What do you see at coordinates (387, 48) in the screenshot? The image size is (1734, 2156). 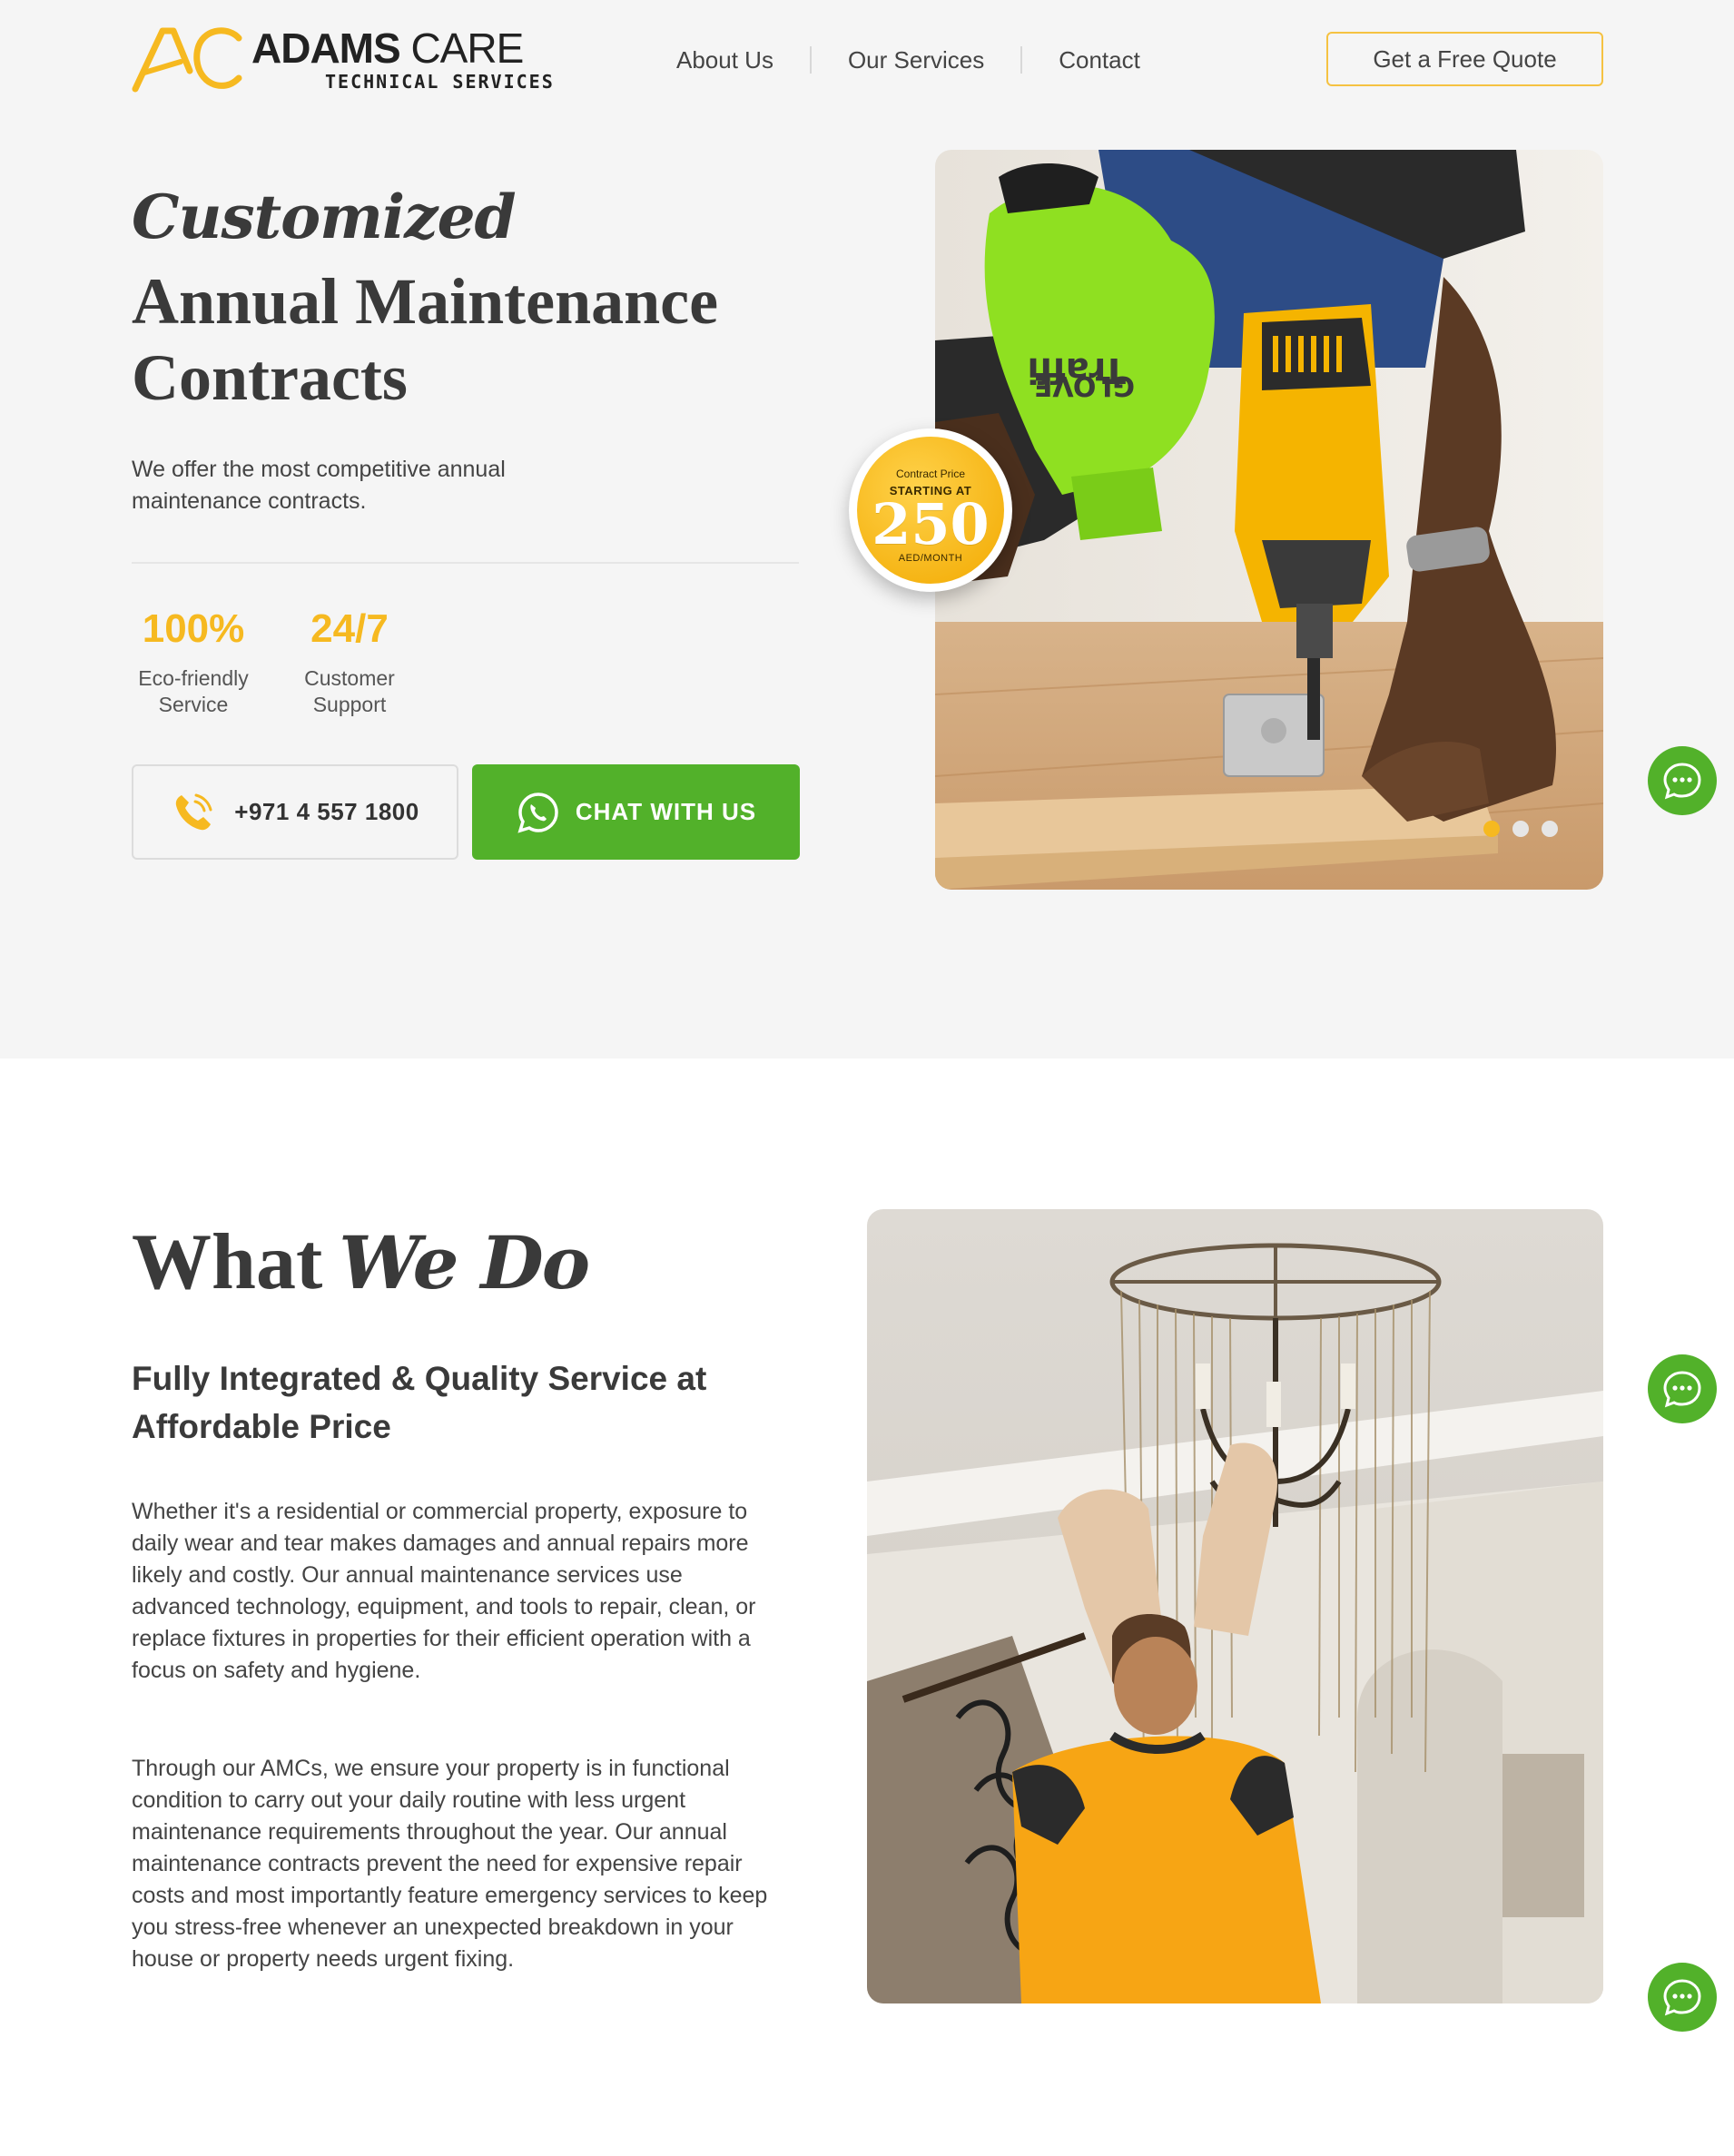 I see `brand-name: ADAMS CARE` at bounding box center [387, 48].